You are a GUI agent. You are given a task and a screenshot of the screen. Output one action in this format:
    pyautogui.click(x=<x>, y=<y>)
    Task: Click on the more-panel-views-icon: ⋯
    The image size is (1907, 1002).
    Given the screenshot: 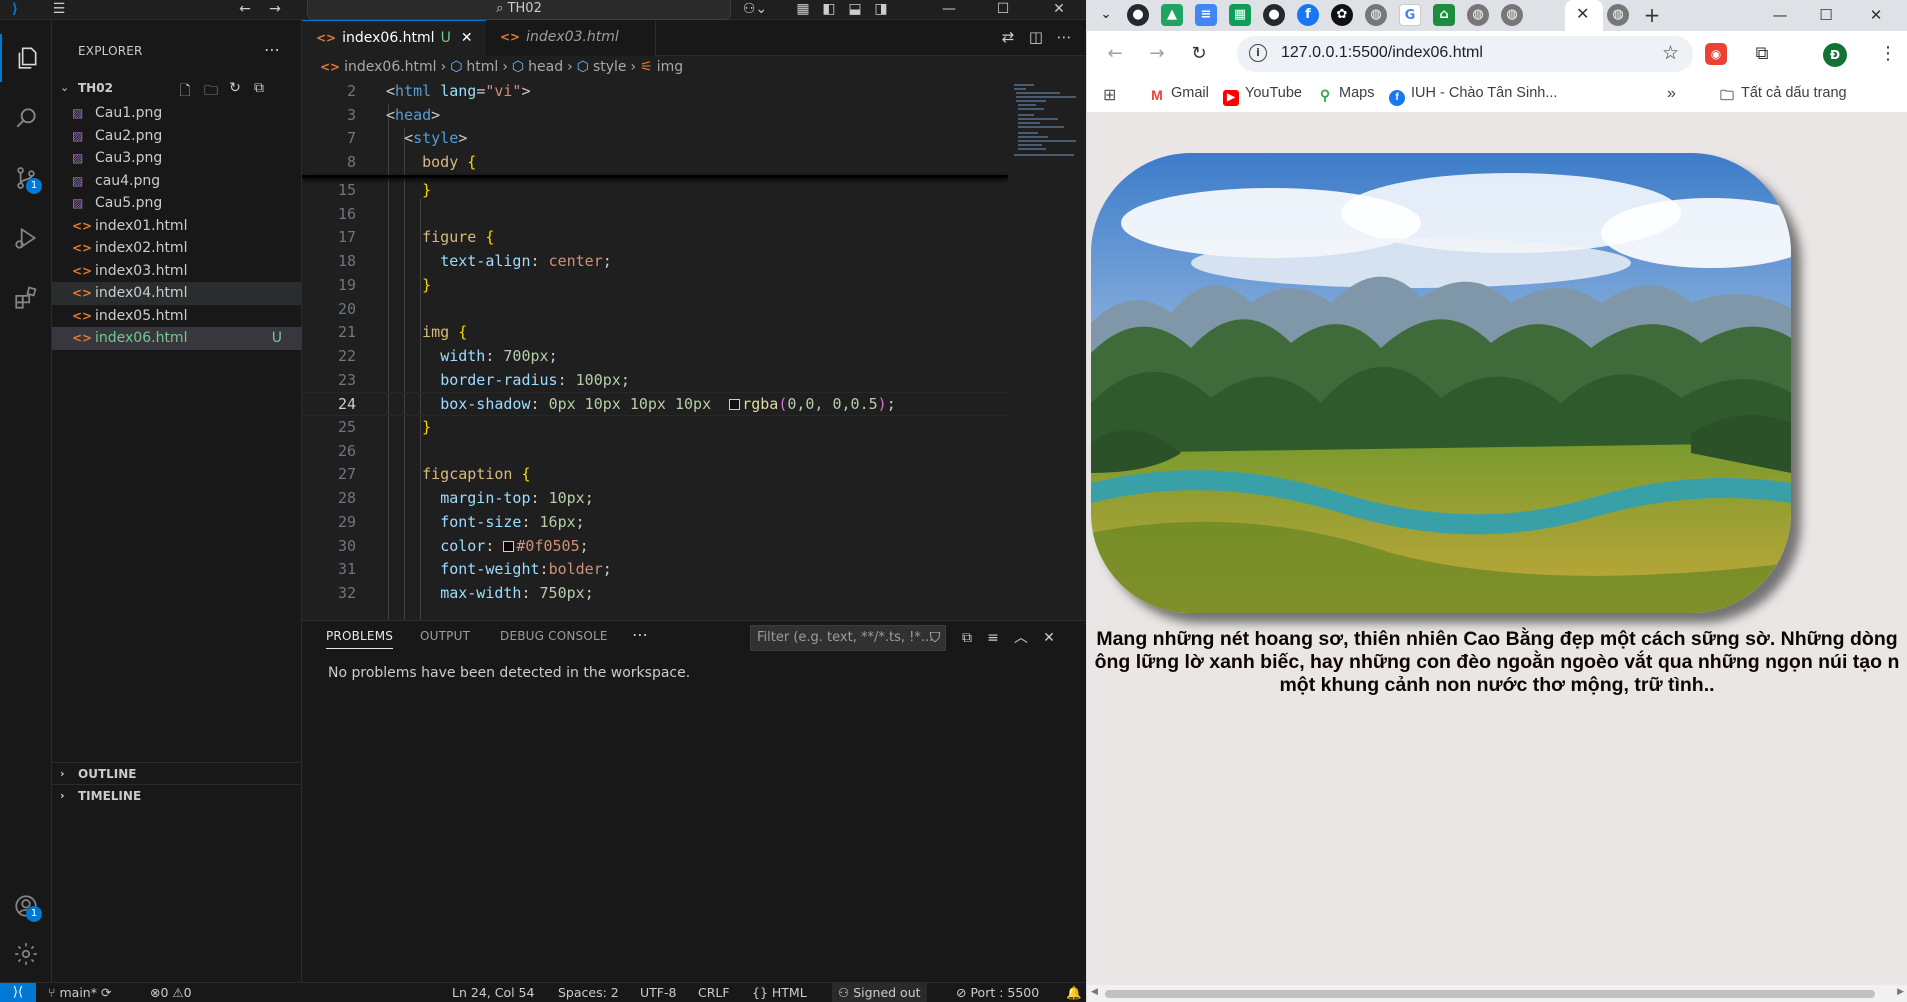 What is the action you would take?
    pyautogui.click(x=640, y=634)
    